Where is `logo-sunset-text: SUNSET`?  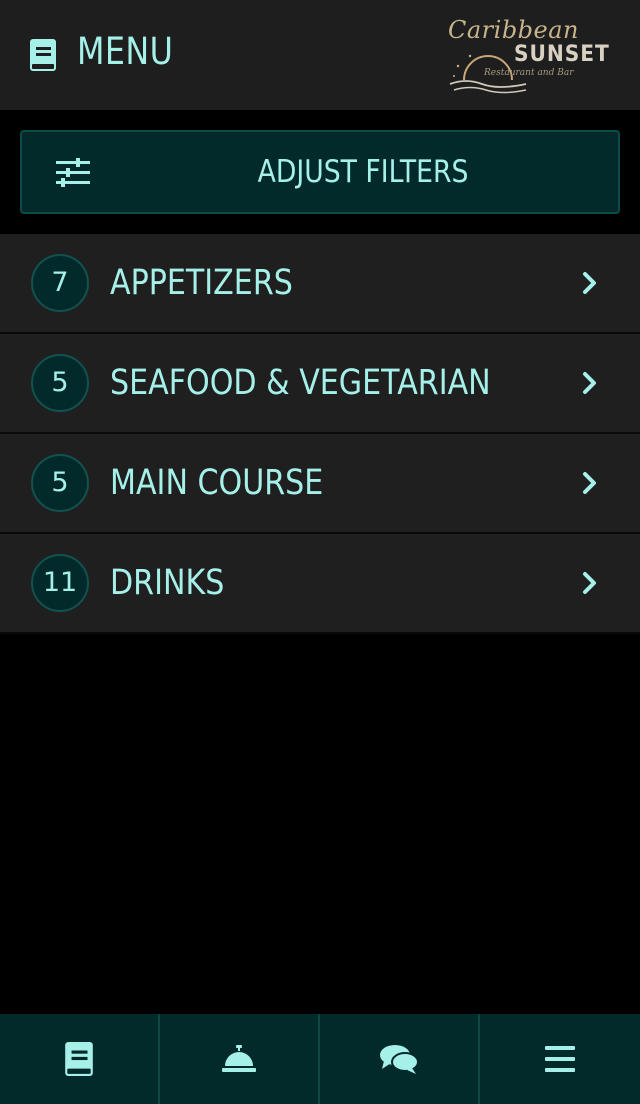
logo-sunset-text: SUNSET is located at coordinates (562, 54).